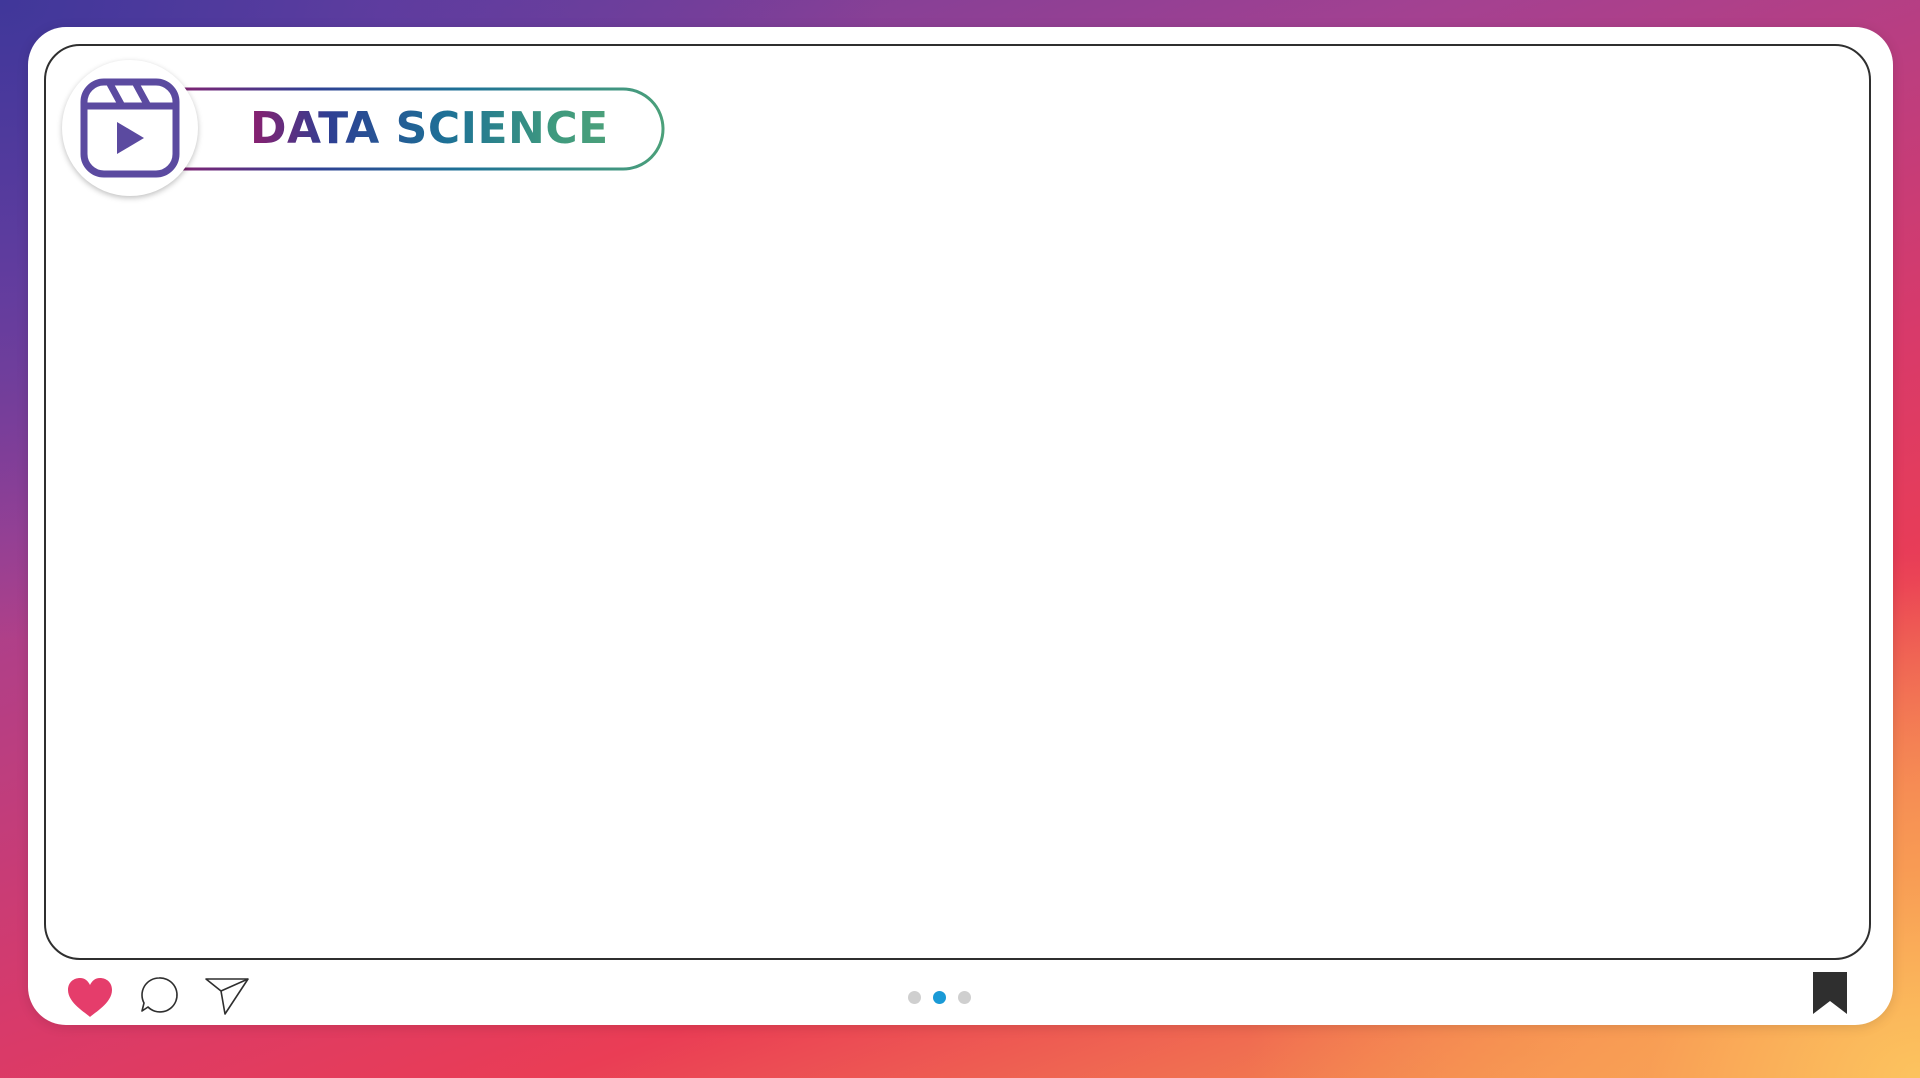 This screenshot has height=1078, width=1920. I want to click on title-pill: DATA SCIENCE, so click(412, 129).